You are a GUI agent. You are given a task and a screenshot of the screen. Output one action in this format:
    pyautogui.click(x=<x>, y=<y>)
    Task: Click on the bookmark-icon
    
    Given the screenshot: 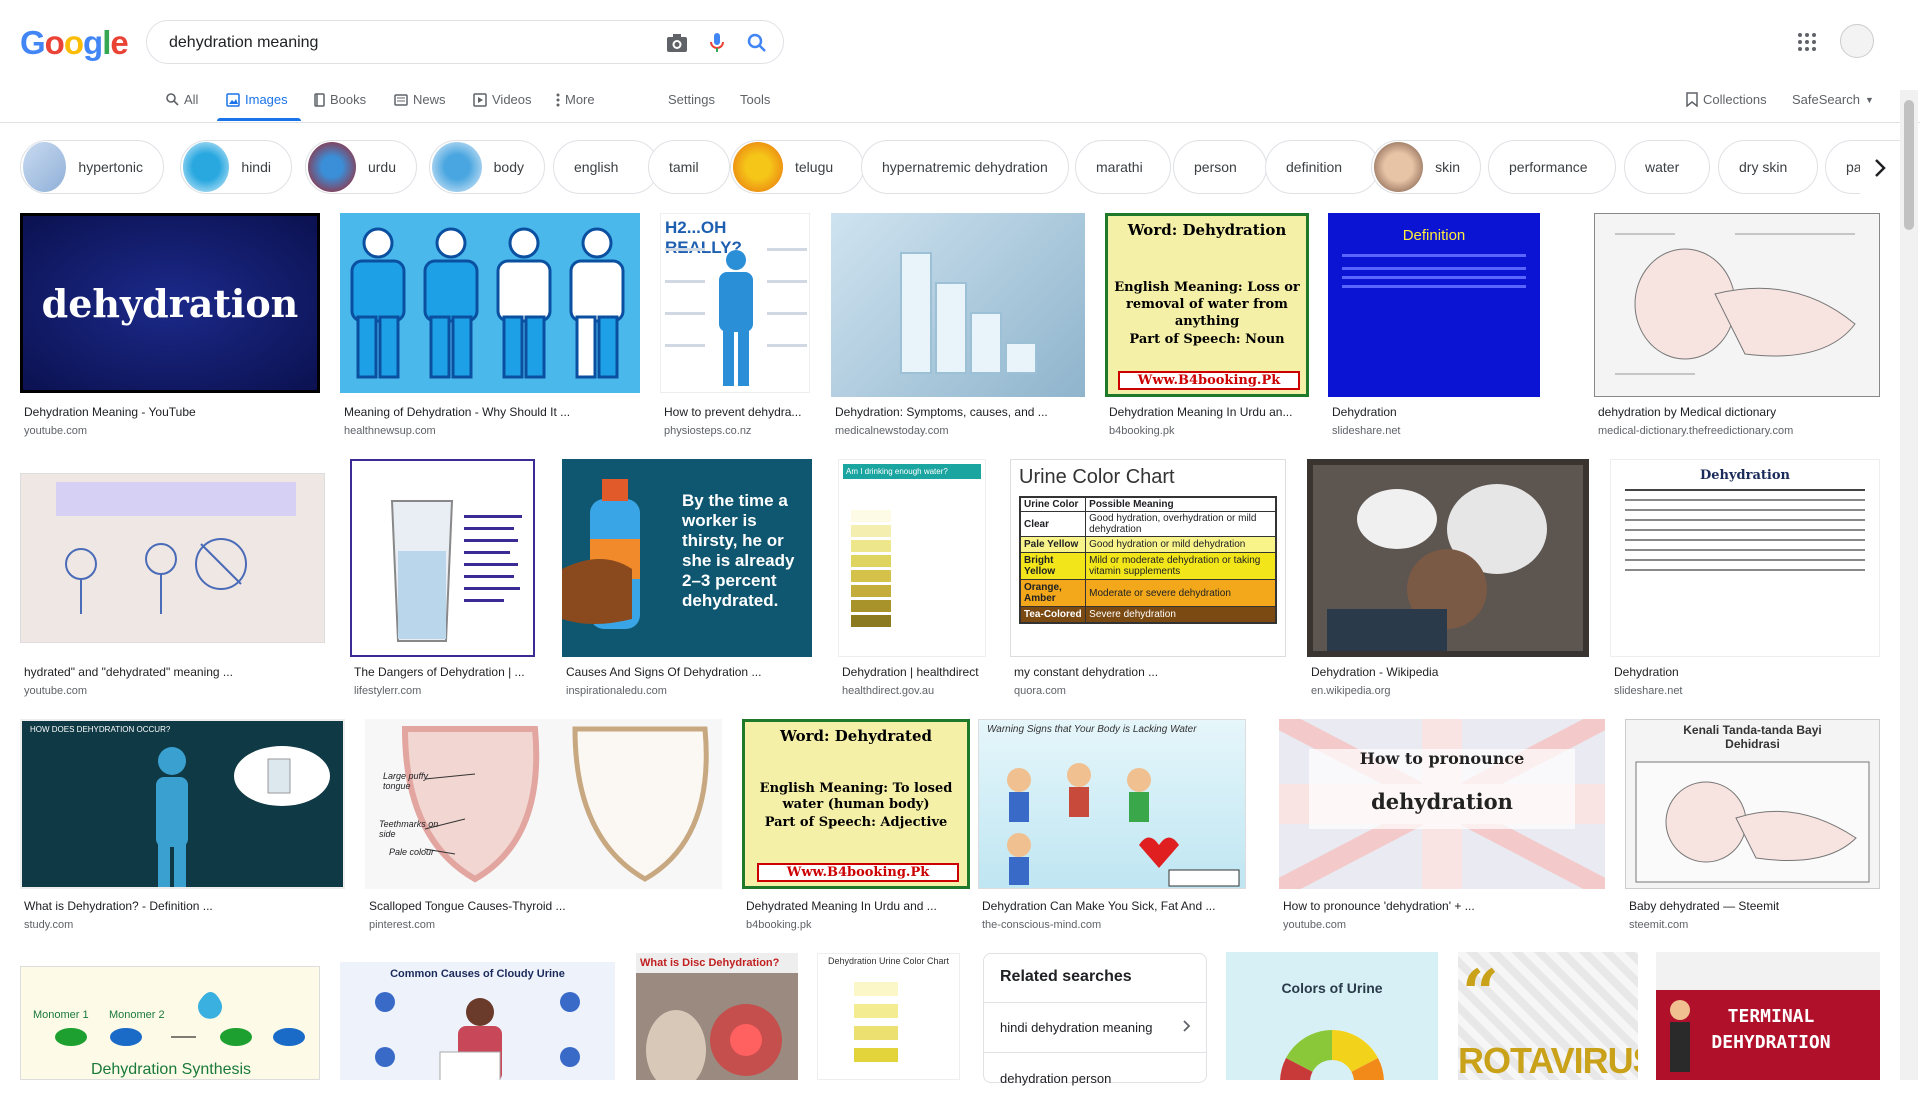 What is the action you would take?
    pyautogui.click(x=1692, y=99)
    